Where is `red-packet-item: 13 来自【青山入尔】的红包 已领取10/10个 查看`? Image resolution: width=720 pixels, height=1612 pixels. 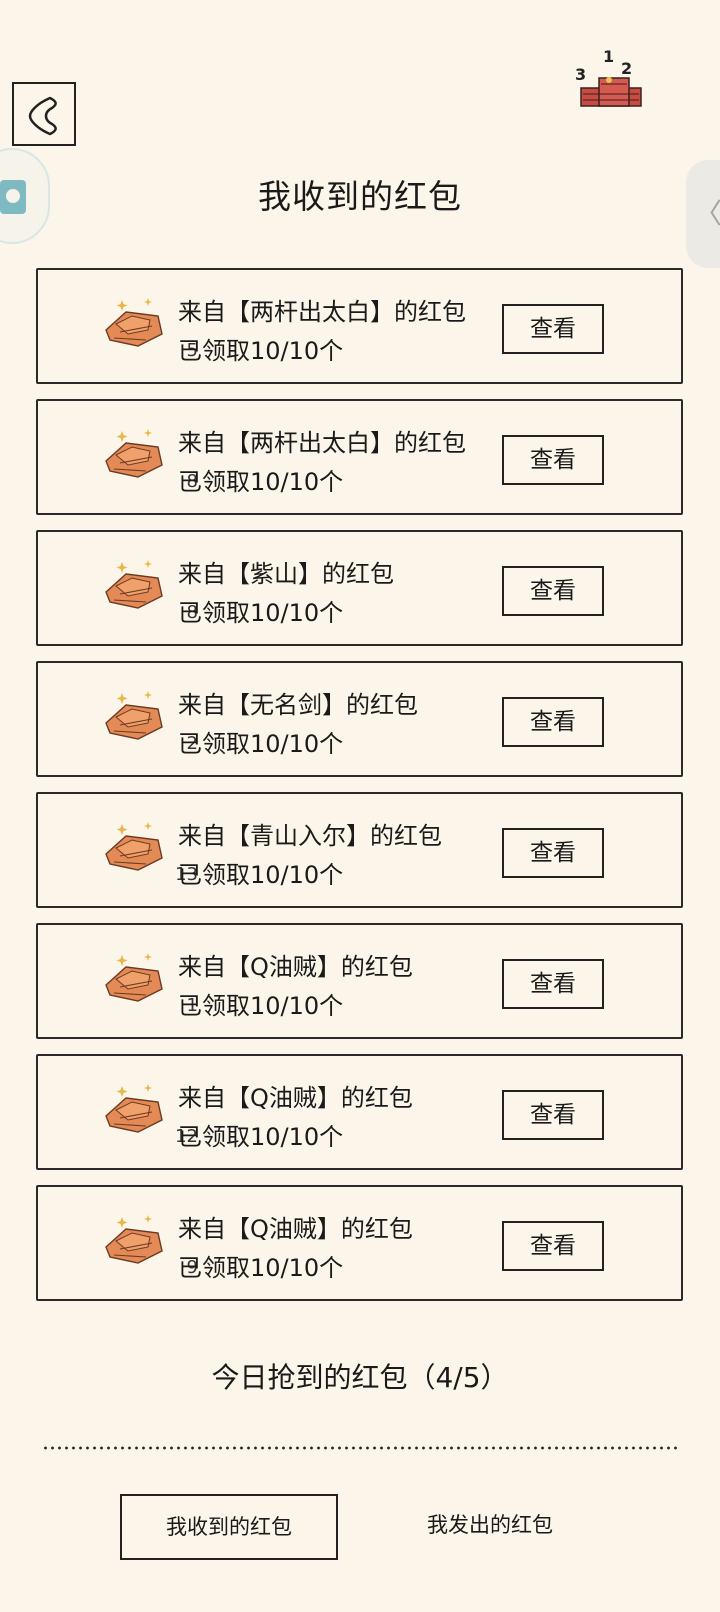
red-packet-item: 13 来自【青山入尔】的红包 已领取10/10个 查看 is located at coordinates (359, 850).